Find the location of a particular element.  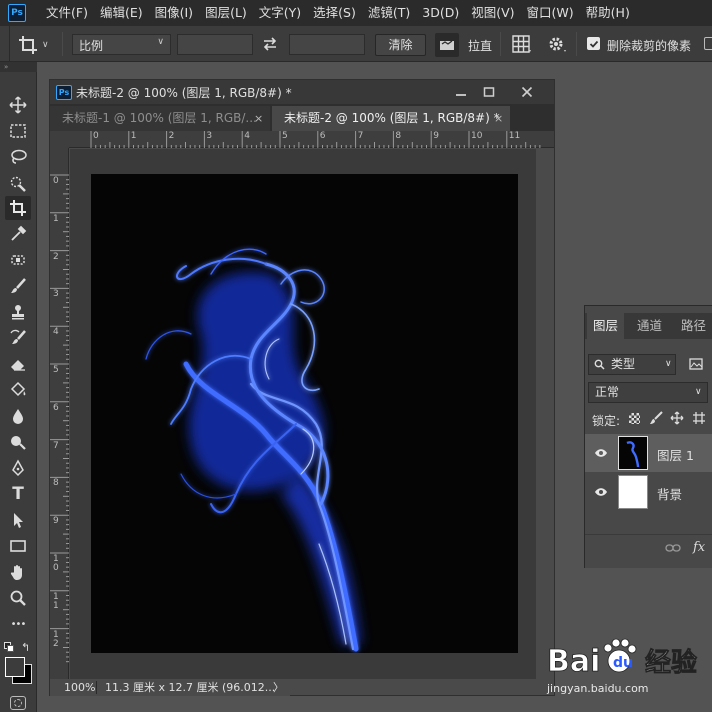

tab-label: 未标题-2 @ 100% (图层 1, RGB/8#) * is located at coordinates (392, 118).